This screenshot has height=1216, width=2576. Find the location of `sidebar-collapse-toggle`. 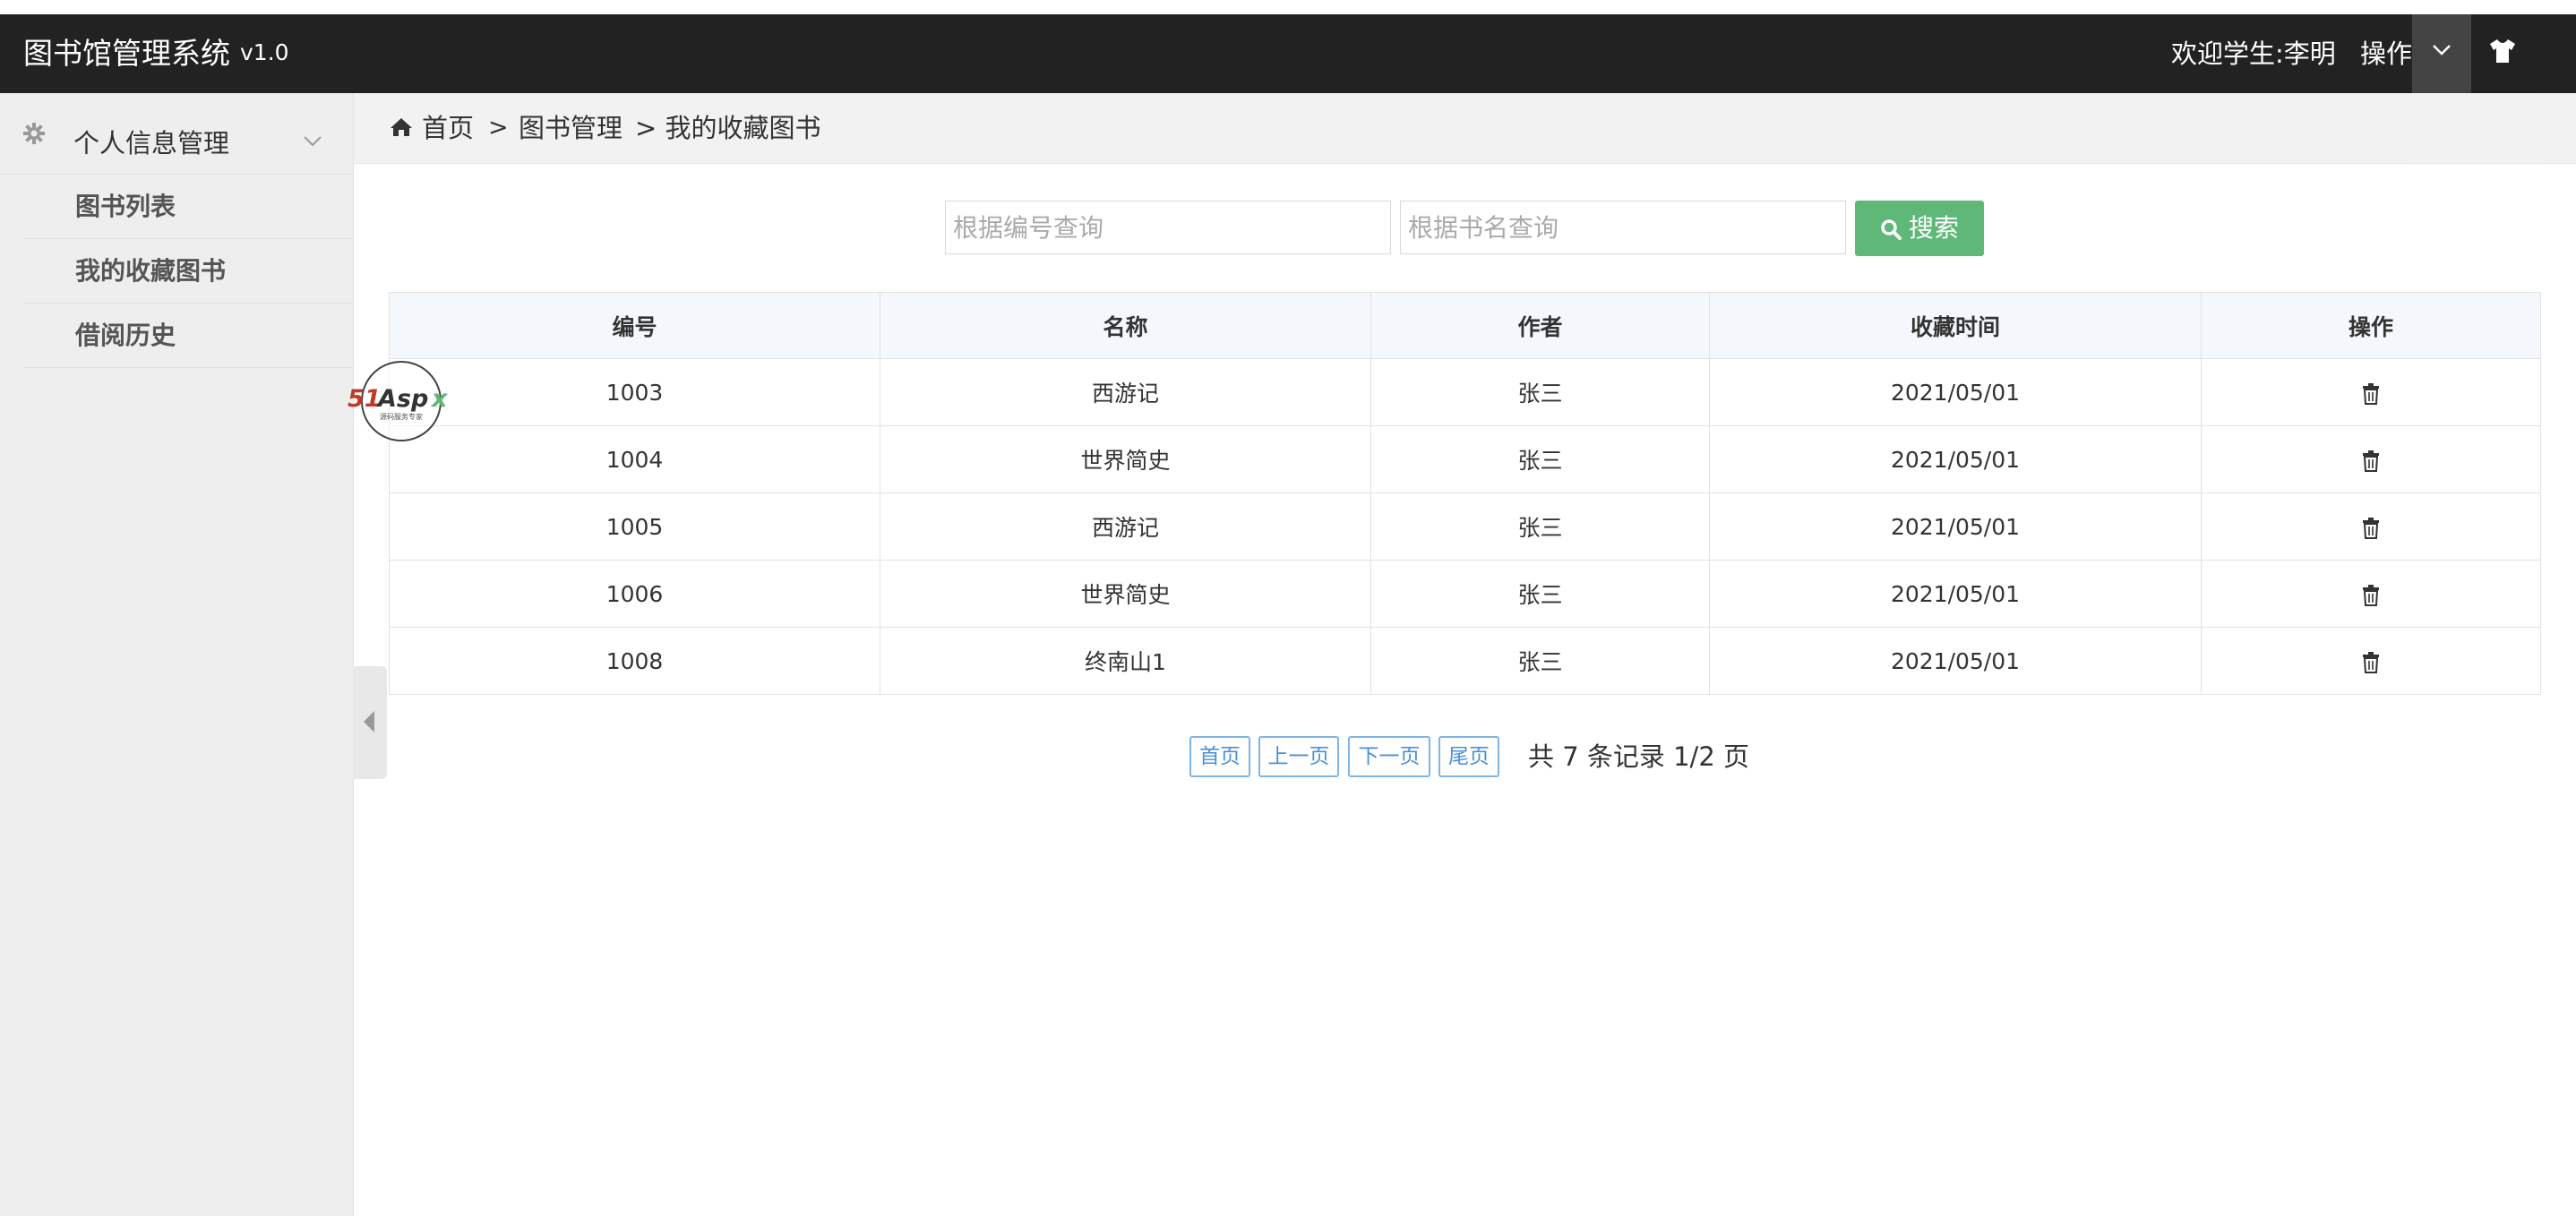

sidebar-collapse-toggle is located at coordinates (370, 722).